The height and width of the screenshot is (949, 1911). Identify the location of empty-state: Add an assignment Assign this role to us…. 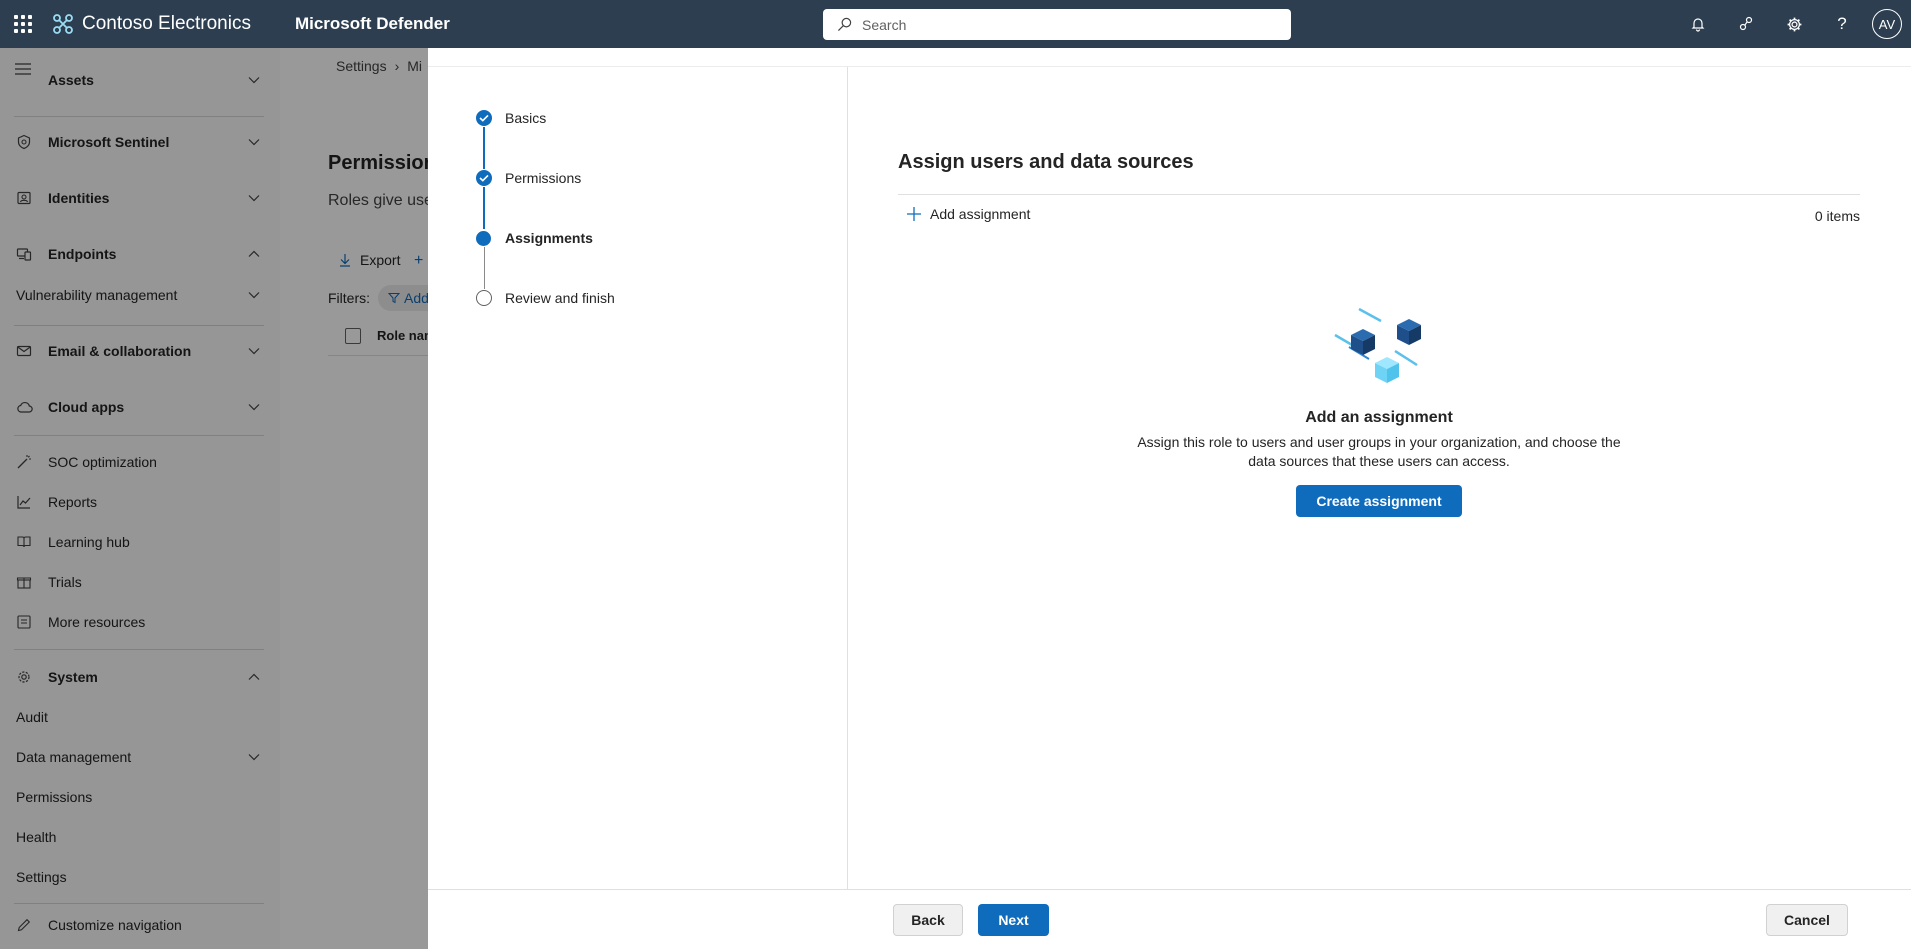
(1379, 411).